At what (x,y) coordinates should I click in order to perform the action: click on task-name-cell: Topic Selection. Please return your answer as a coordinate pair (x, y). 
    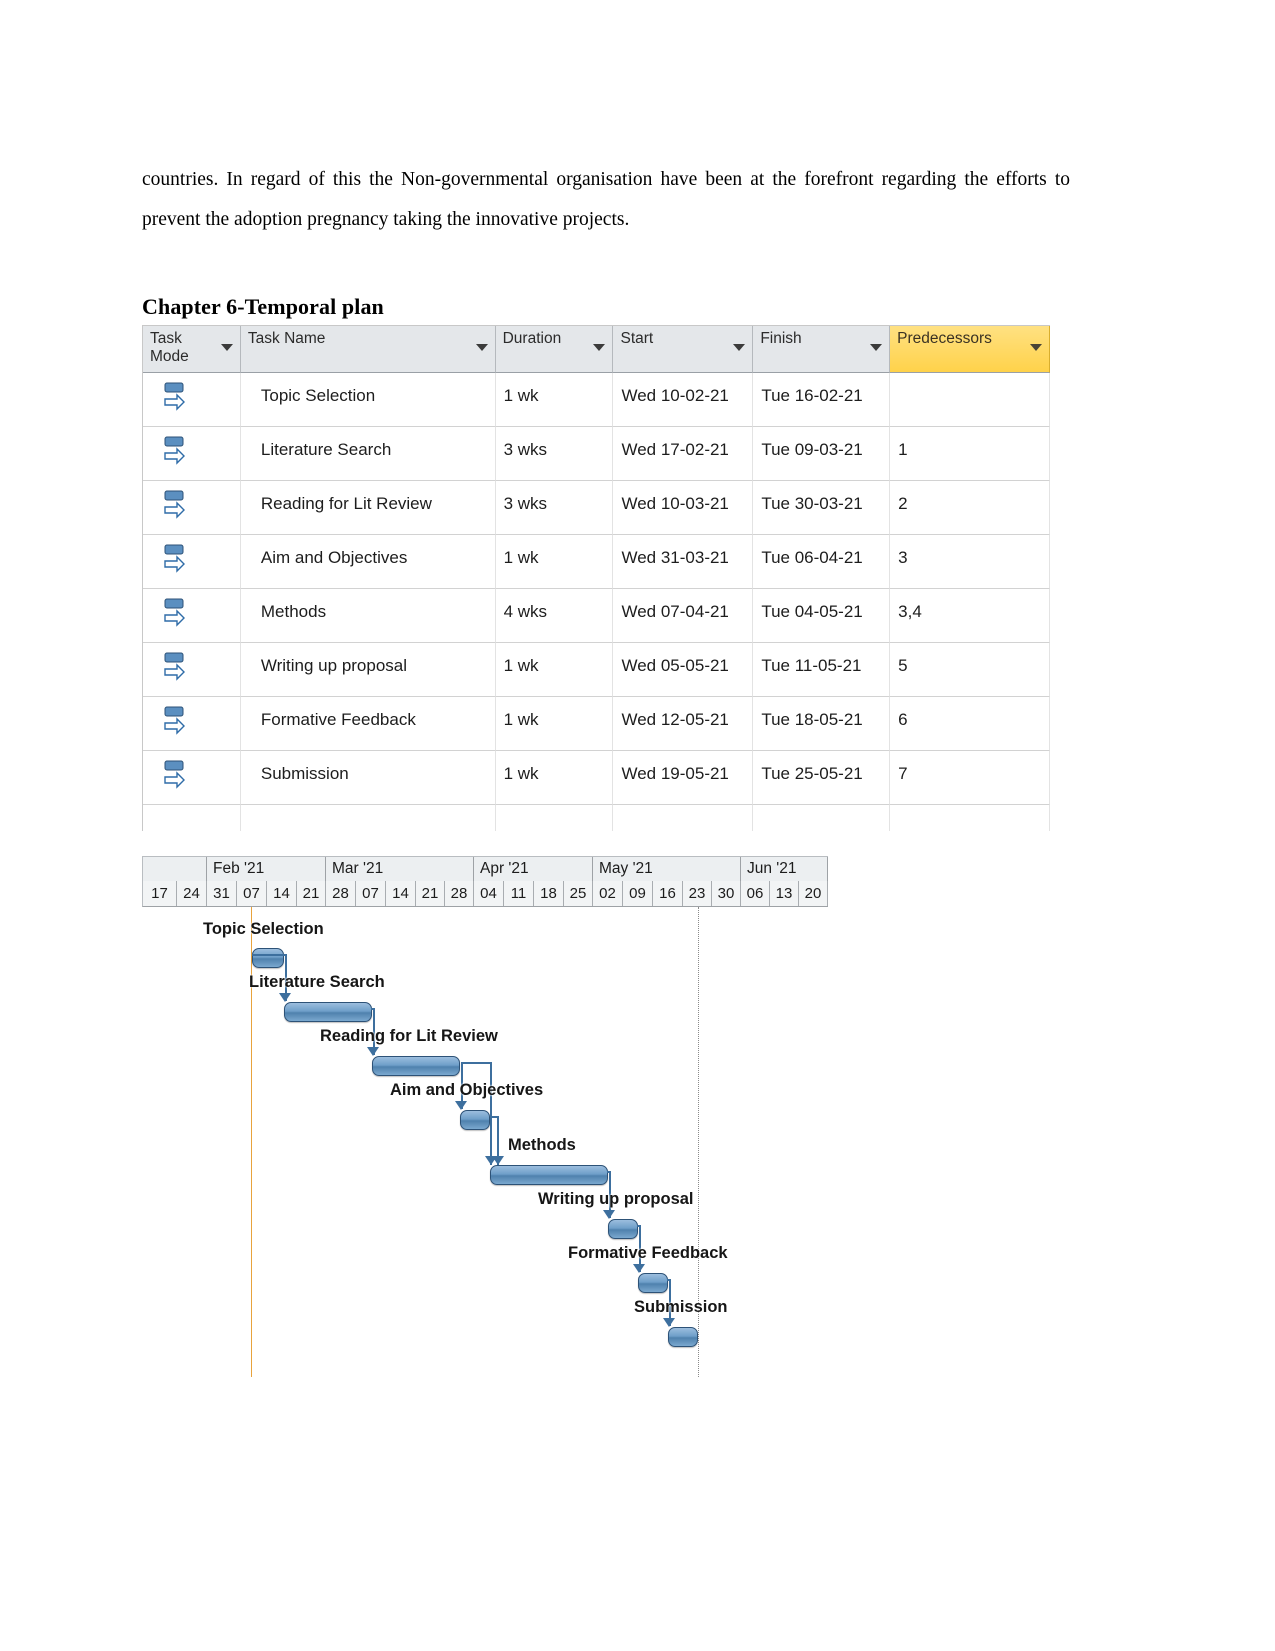
    Looking at the image, I should click on (368, 400).